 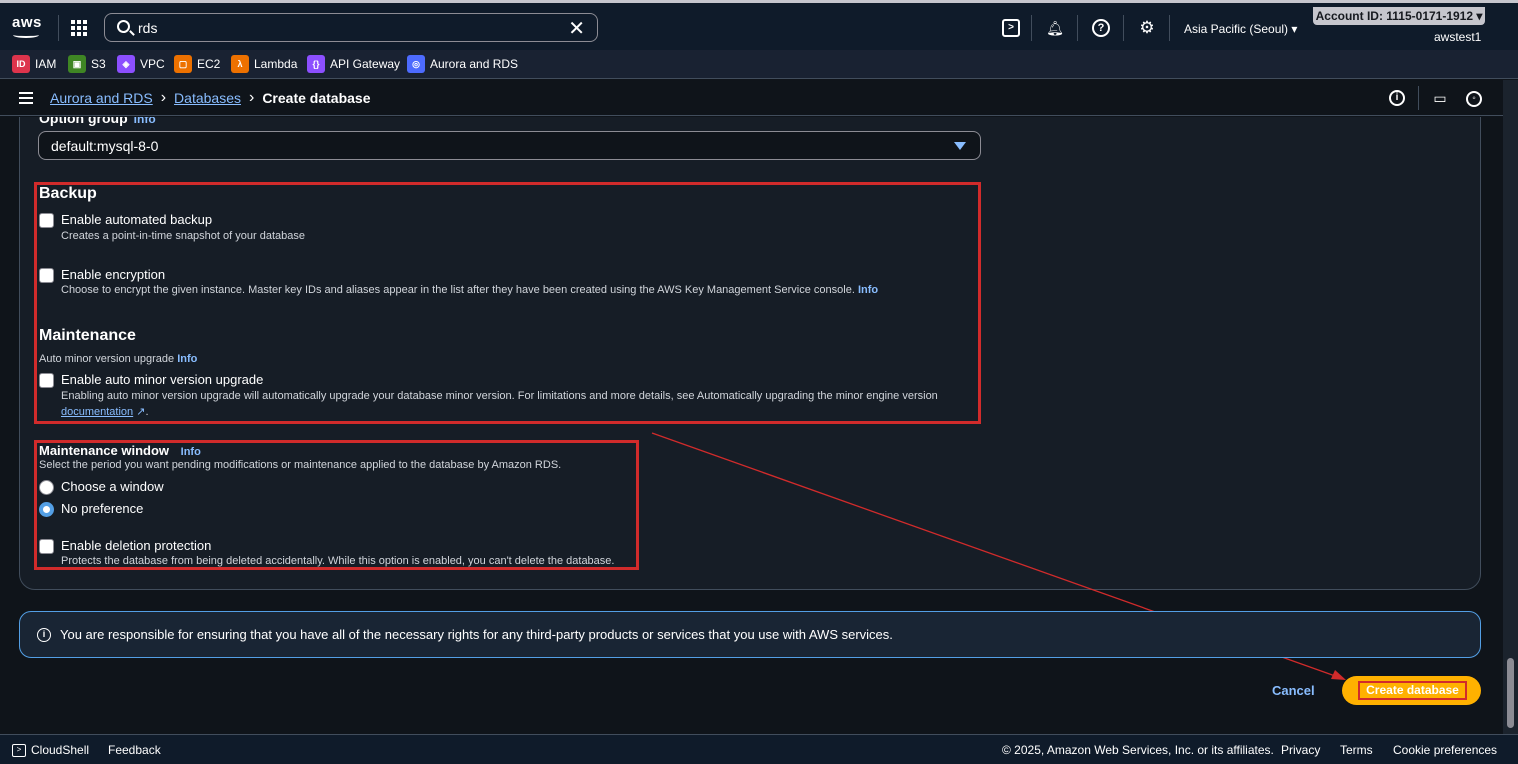 What do you see at coordinates (1510, 693) in the screenshot?
I see `scrollbar-thumb` at bounding box center [1510, 693].